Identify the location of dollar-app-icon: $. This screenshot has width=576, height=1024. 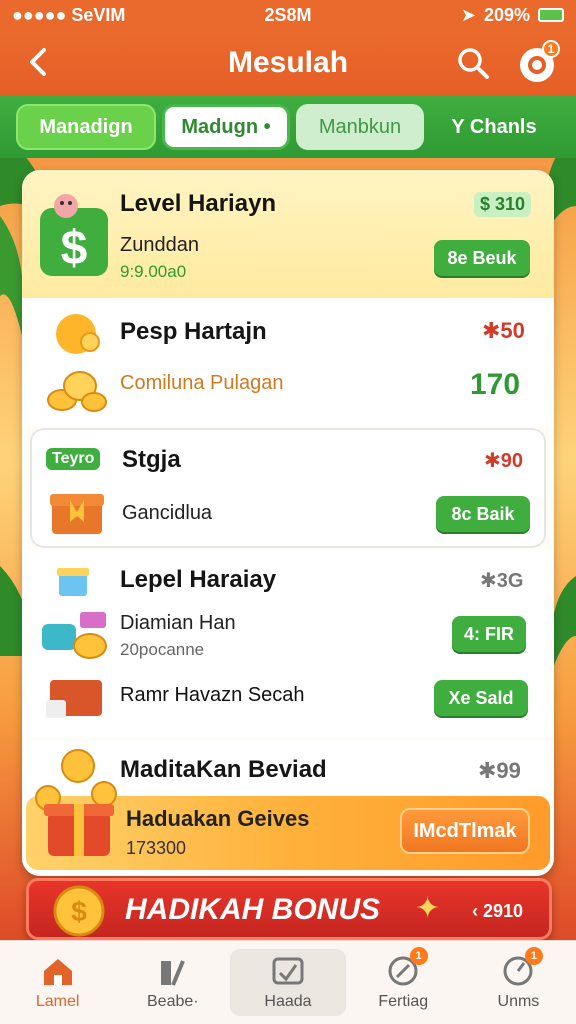
(74, 235).